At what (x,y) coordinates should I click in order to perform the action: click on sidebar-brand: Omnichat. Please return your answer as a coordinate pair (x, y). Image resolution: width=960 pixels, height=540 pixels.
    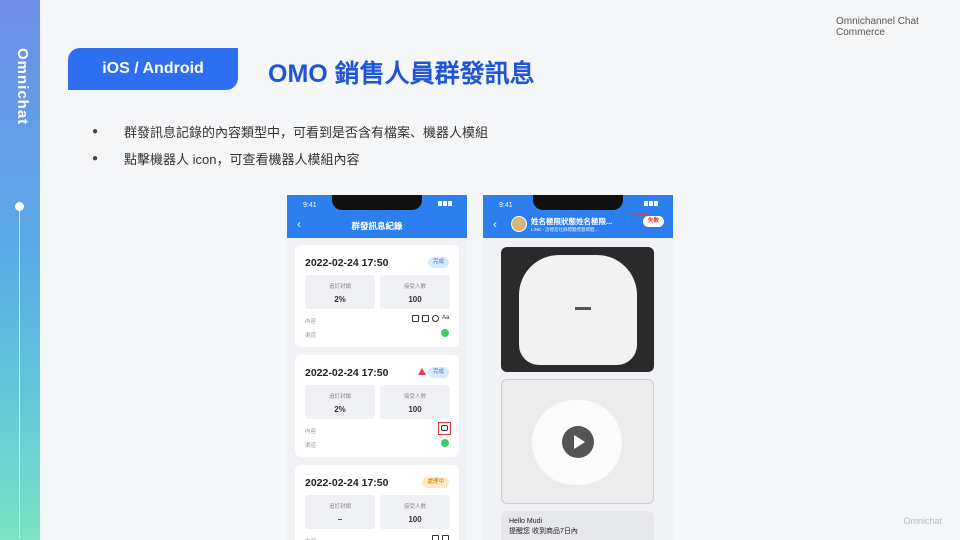
    Looking at the image, I should click on (22, 87).